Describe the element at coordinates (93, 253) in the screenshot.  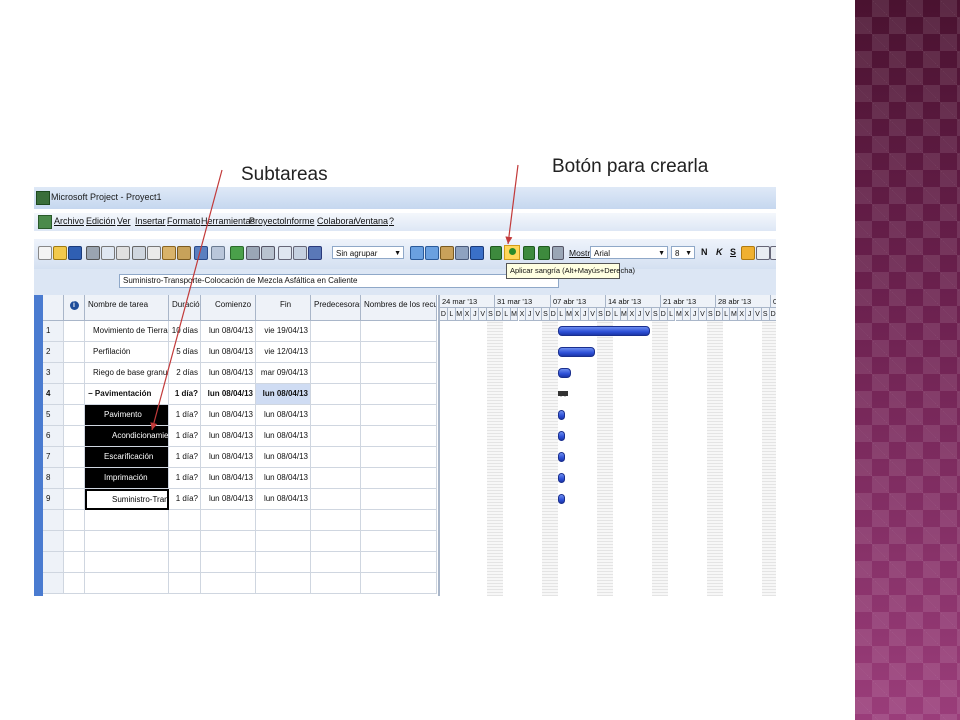
I see `print-icon` at that location.